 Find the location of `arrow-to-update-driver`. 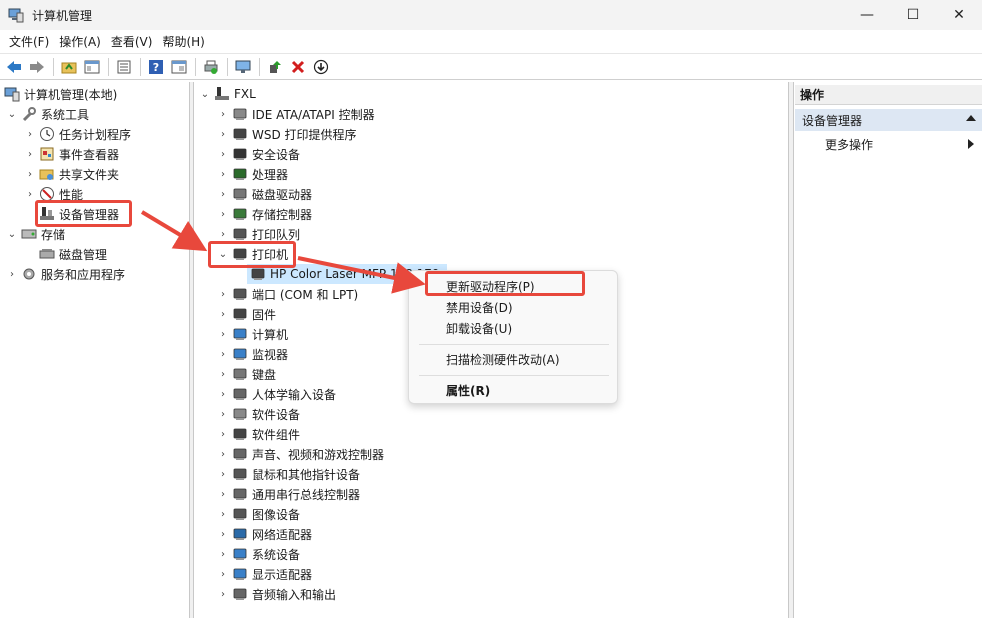

arrow-to-update-driver is located at coordinates (361, 275).